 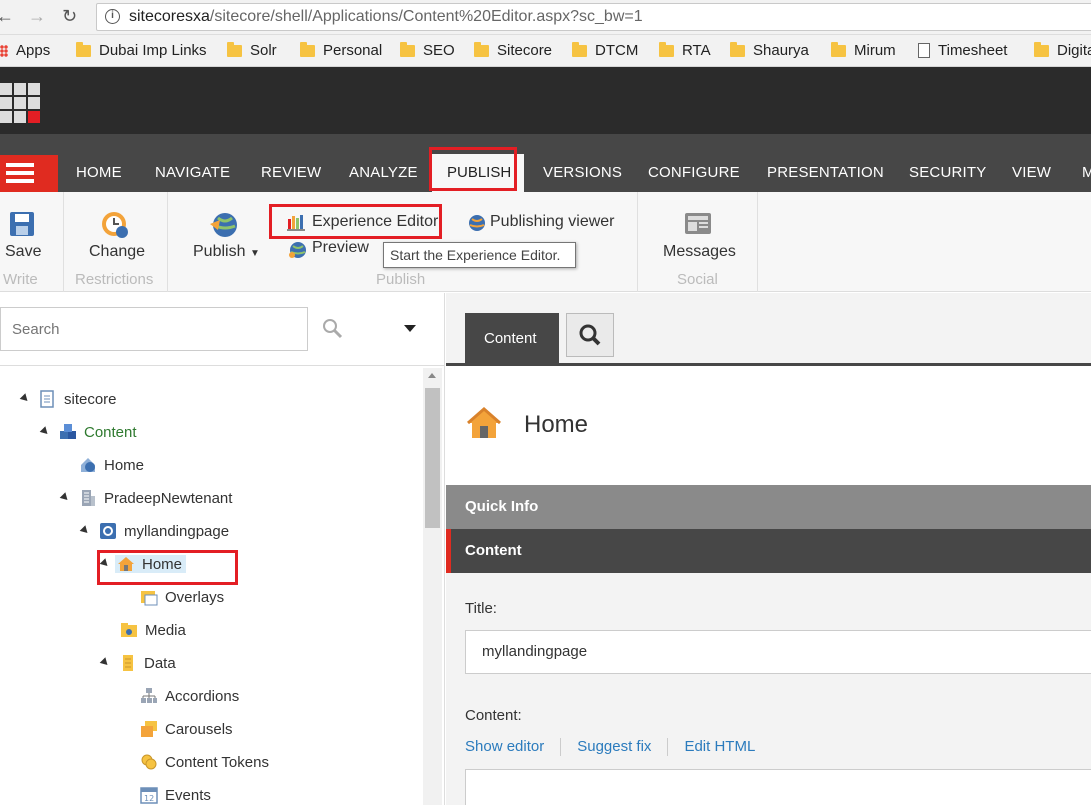 What do you see at coordinates (768, 426) in the screenshot?
I see `item-header: Home` at bounding box center [768, 426].